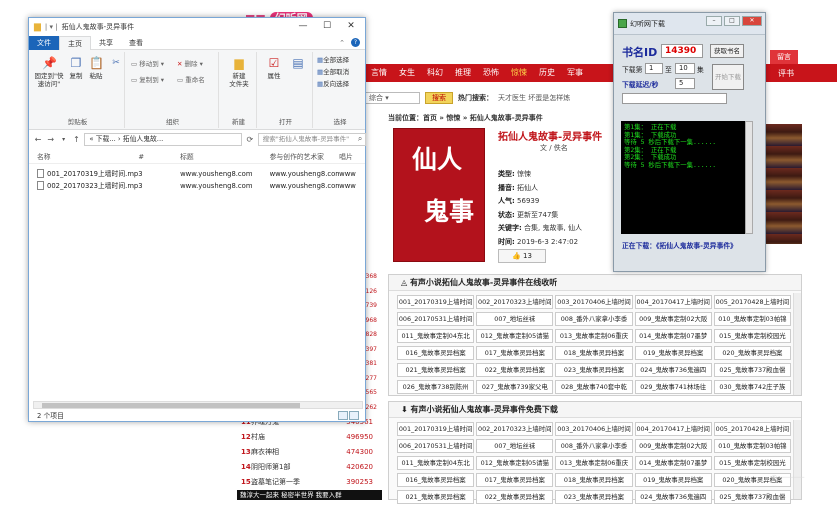 The height and width of the screenshot is (506, 837). What do you see at coordinates (436, 370) in the screenshot?
I see `episode-link: 021_鬼故事灵异档案` at bounding box center [436, 370].